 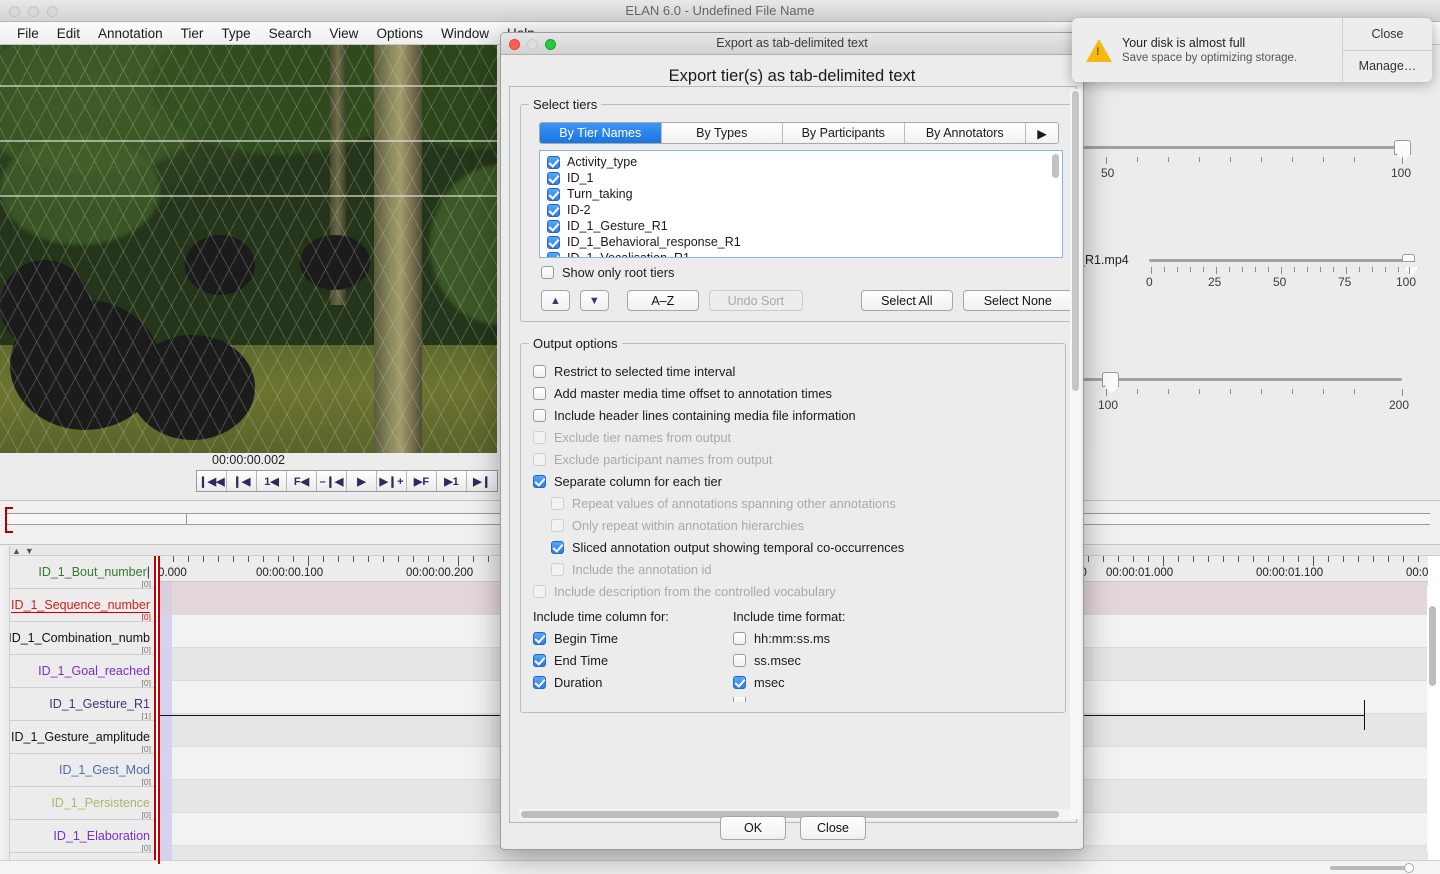 What do you see at coordinates (739, 660) in the screenshot?
I see `time-fmt-ssmsec-checkbox` at bounding box center [739, 660].